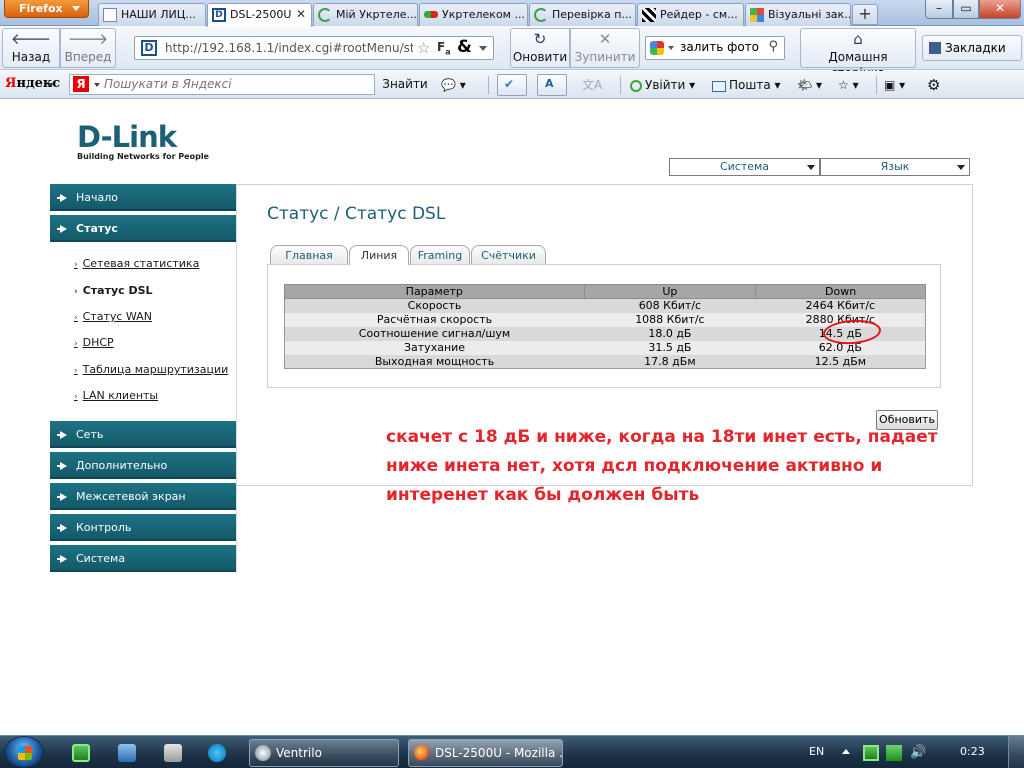 The height and width of the screenshot is (768, 1024). Describe the element at coordinates (143, 558) in the screenshot. I see `menu-item-system: Система` at that location.